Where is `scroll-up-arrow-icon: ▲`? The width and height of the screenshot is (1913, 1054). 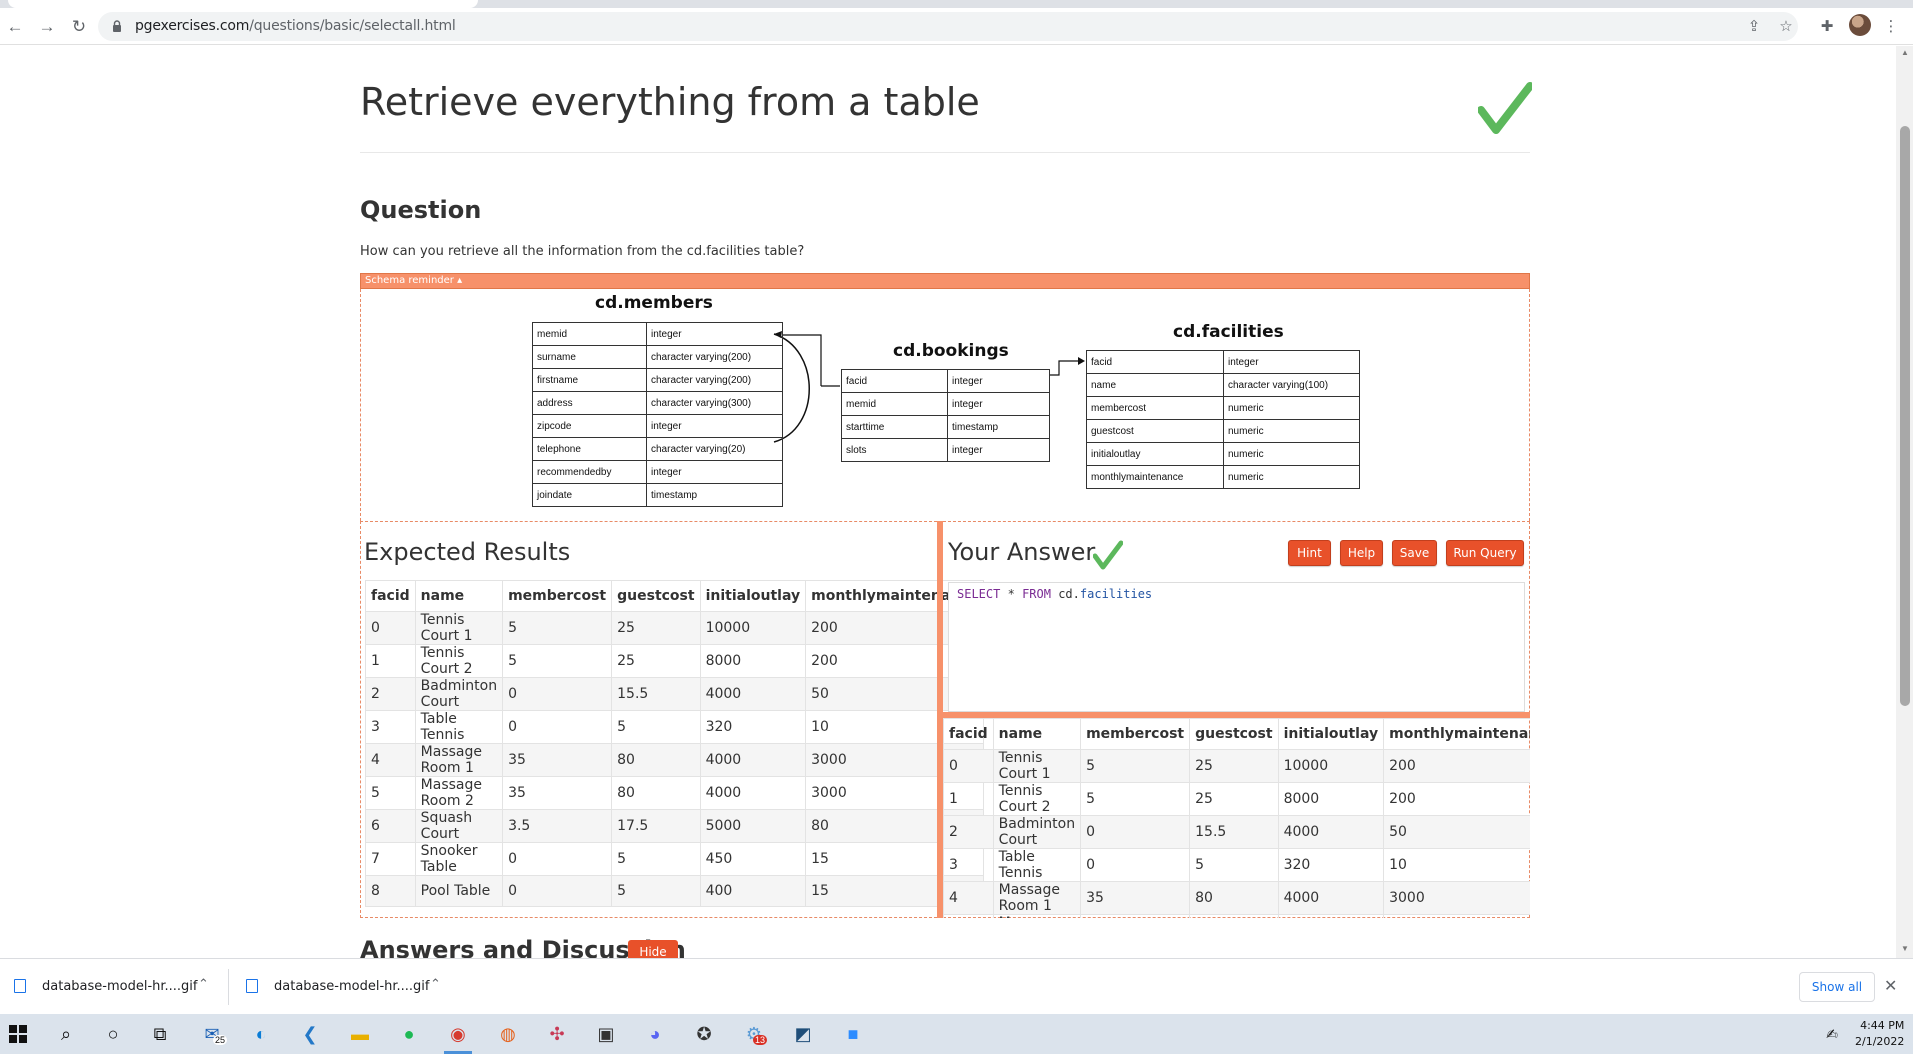
scroll-up-arrow-icon: ▲ is located at coordinates (1905, 53).